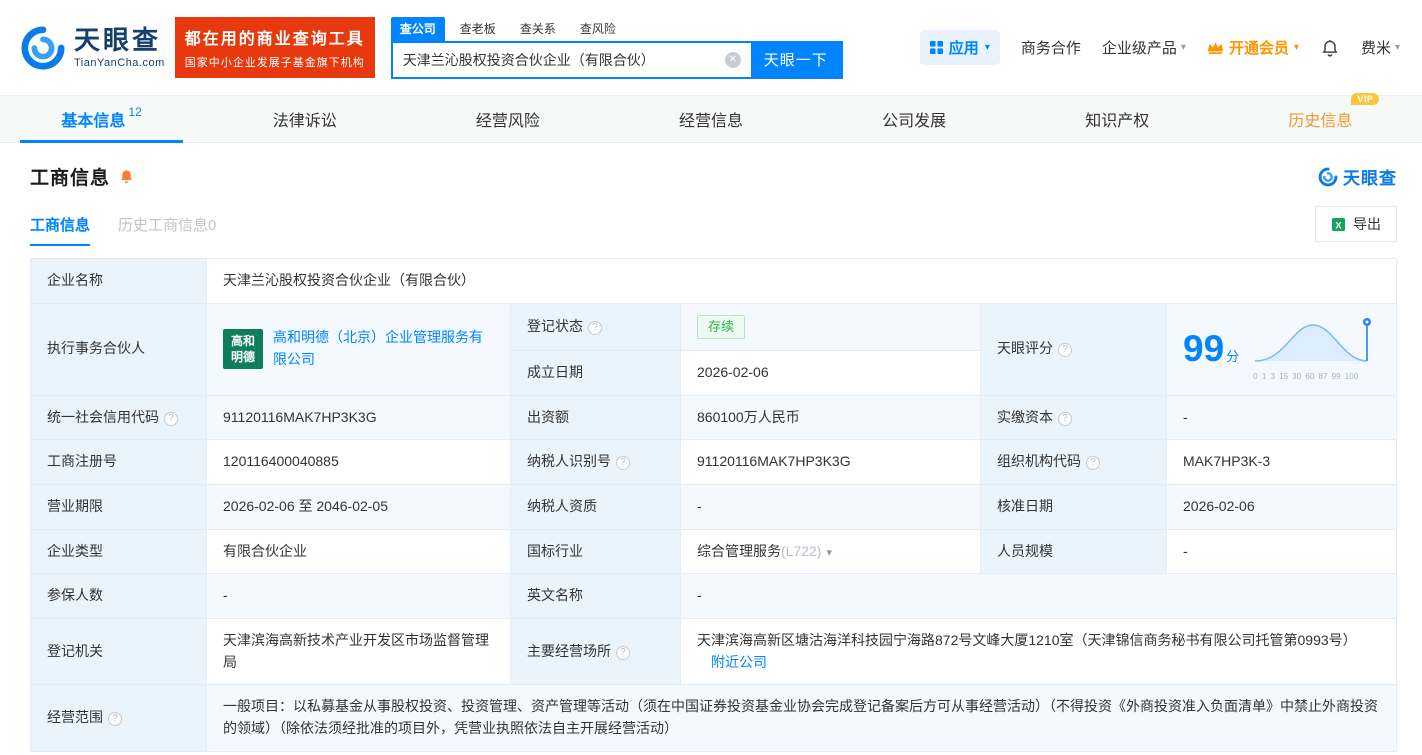  Describe the element at coordinates (710, 119) in the screenshot. I see `tab-operating-info: 经营信息` at that location.